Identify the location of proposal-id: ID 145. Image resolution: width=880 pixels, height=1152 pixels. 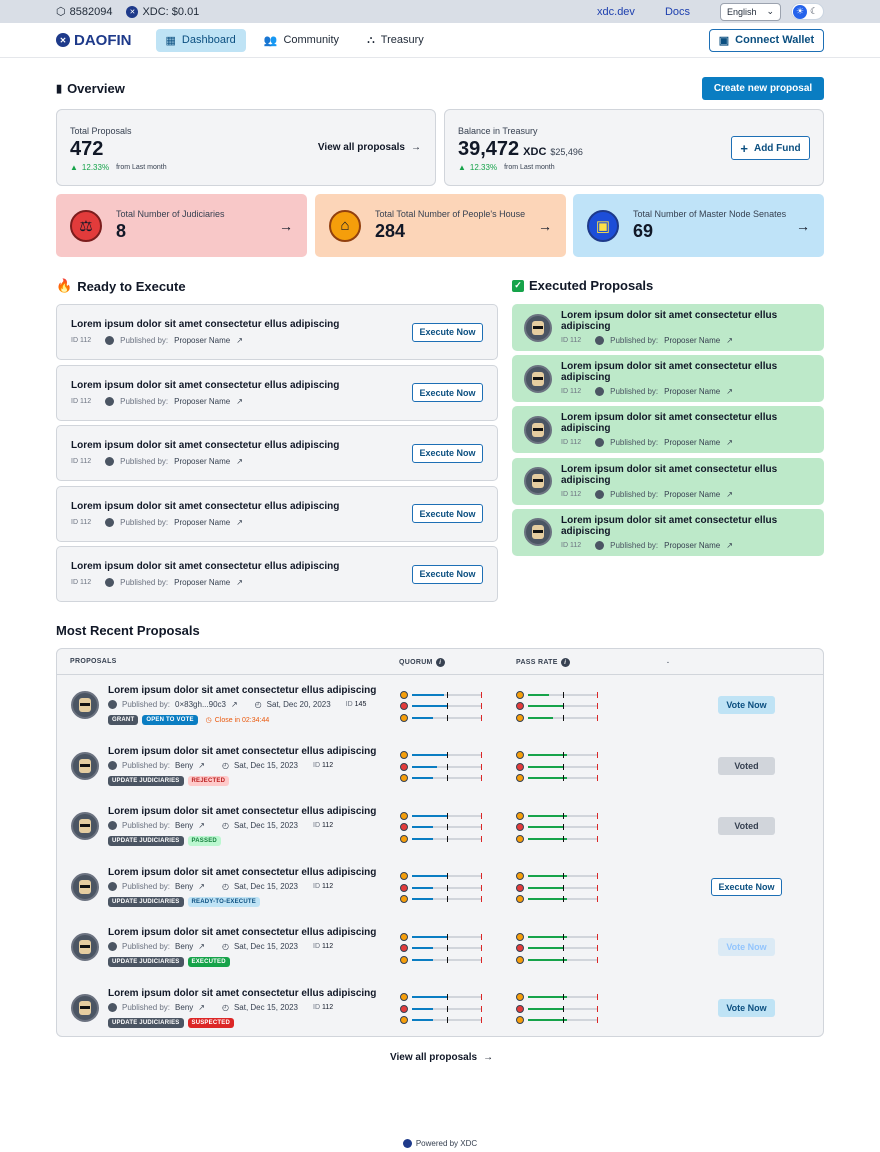
(356, 704).